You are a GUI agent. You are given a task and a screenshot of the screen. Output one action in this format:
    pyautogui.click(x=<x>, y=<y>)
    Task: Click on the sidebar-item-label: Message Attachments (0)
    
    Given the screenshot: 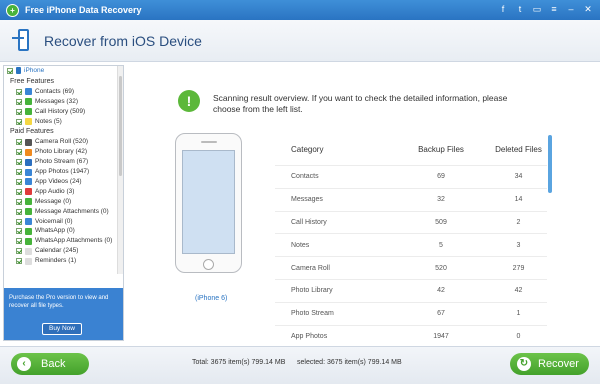 What is the action you would take?
    pyautogui.click(x=72, y=211)
    